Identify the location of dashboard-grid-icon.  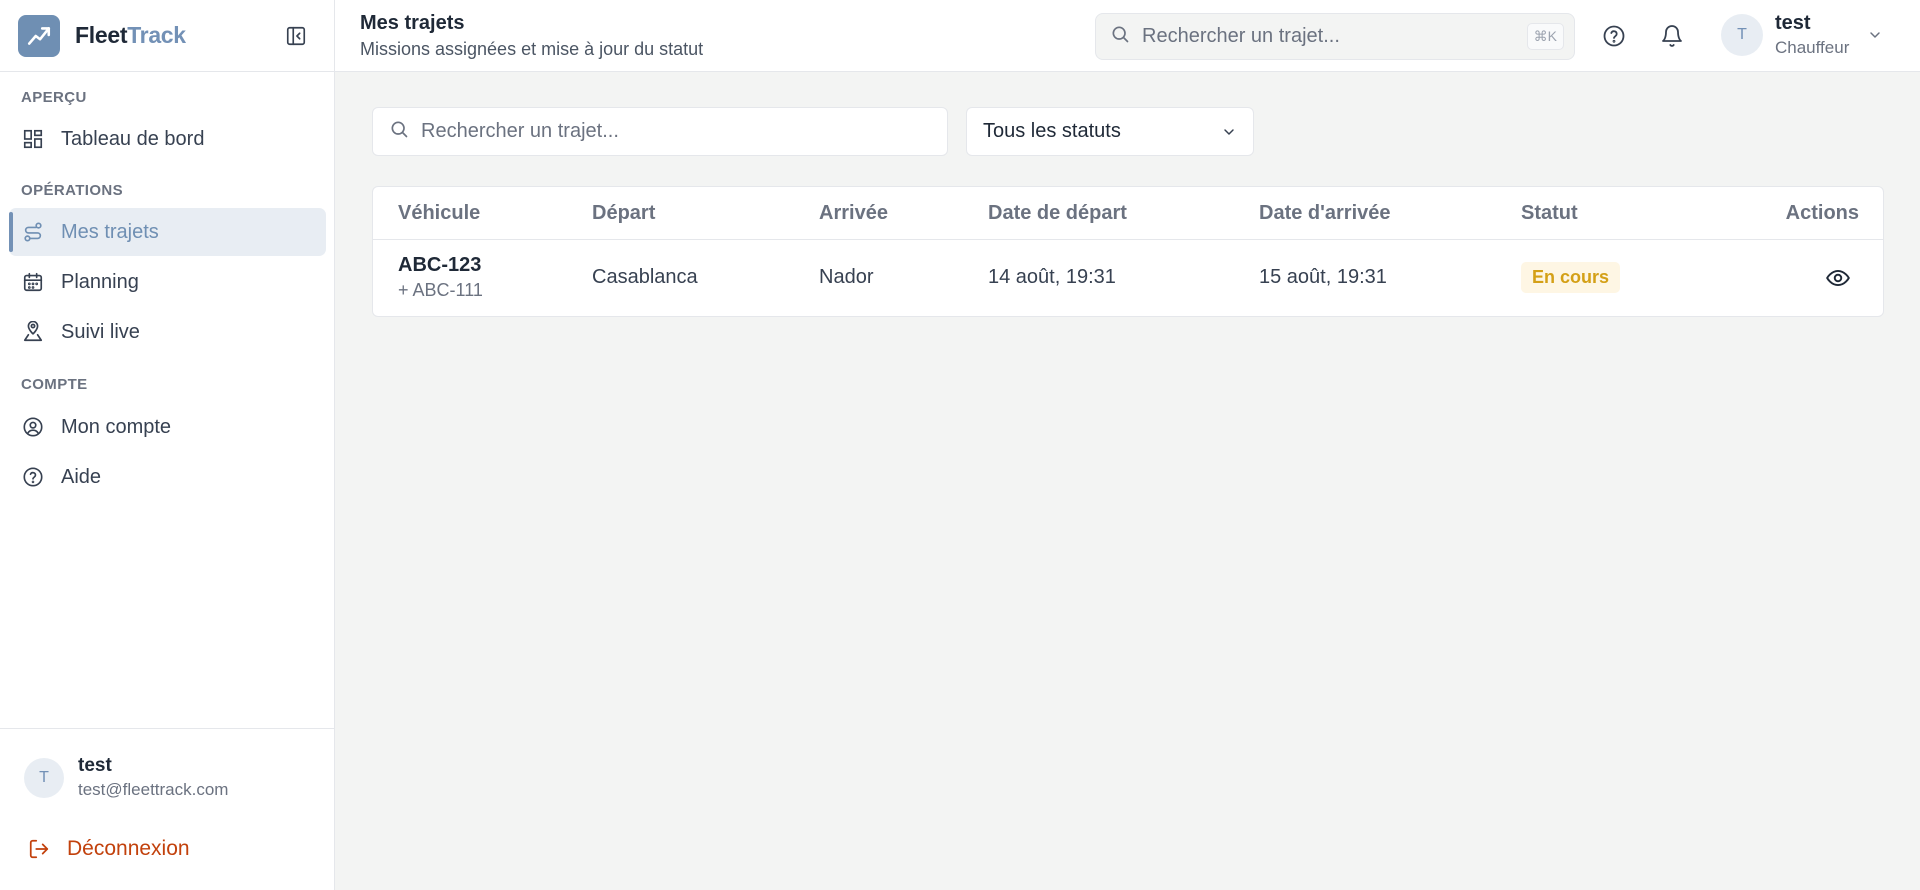
(33, 139).